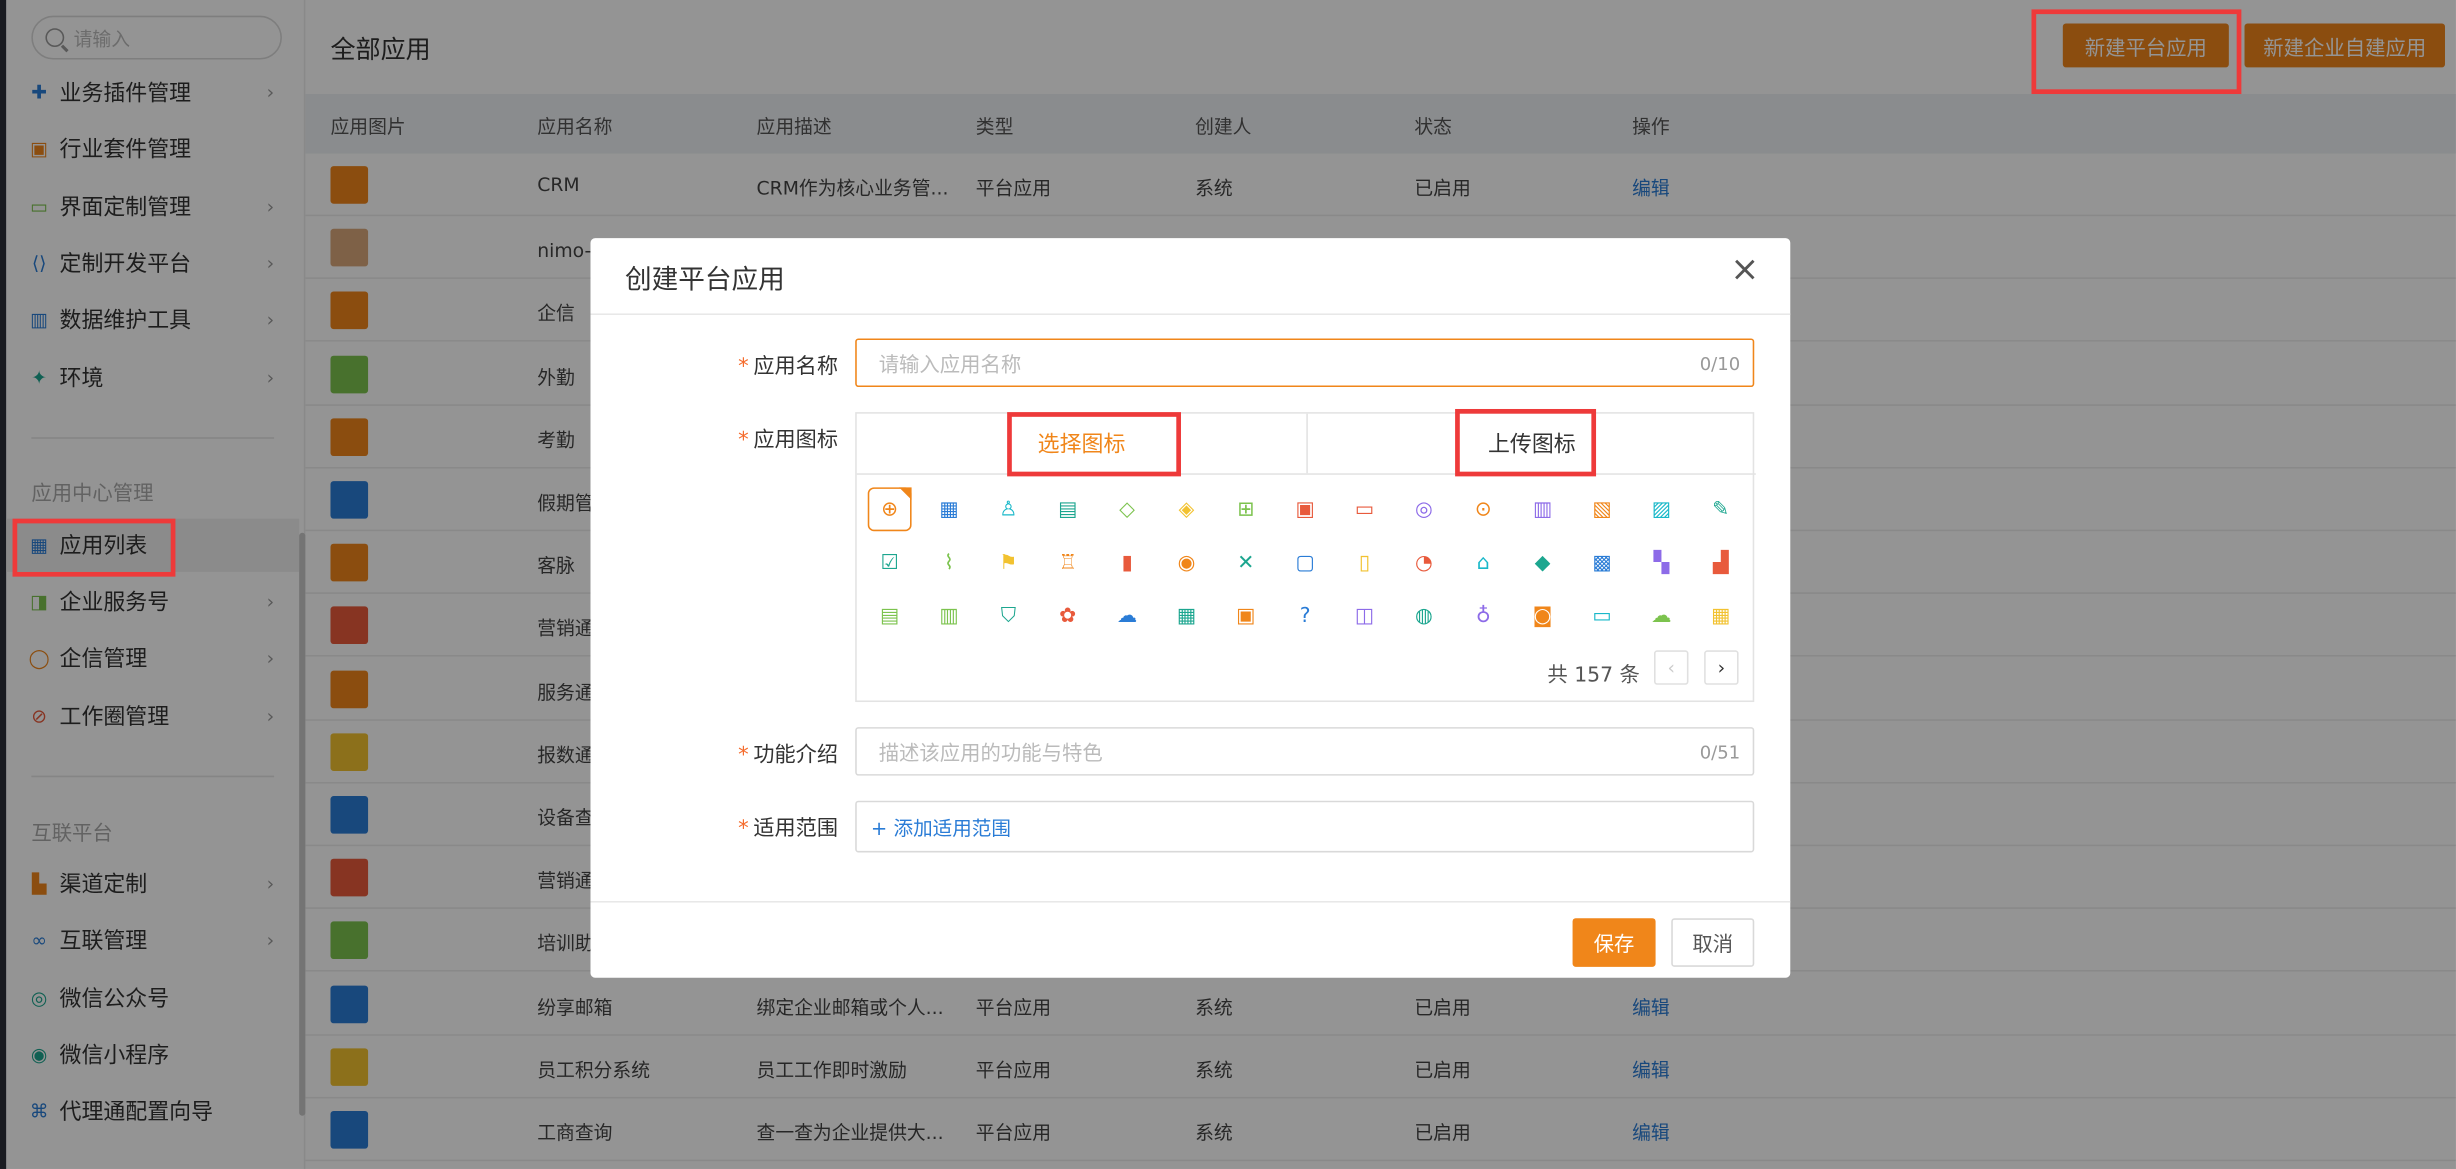 This screenshot has height=1169, width=2456. I want to click on tab-divider, so click(1306, 474).